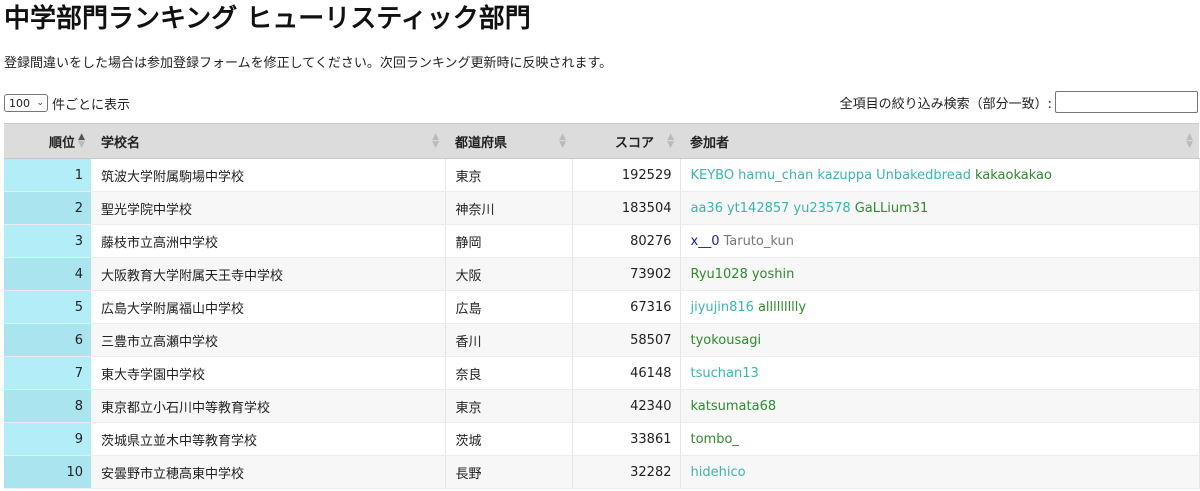  What do you see at coordinates (705, 241) in the screenshot?
I see `participant-link: x__0` at bounding box center [705, 241].